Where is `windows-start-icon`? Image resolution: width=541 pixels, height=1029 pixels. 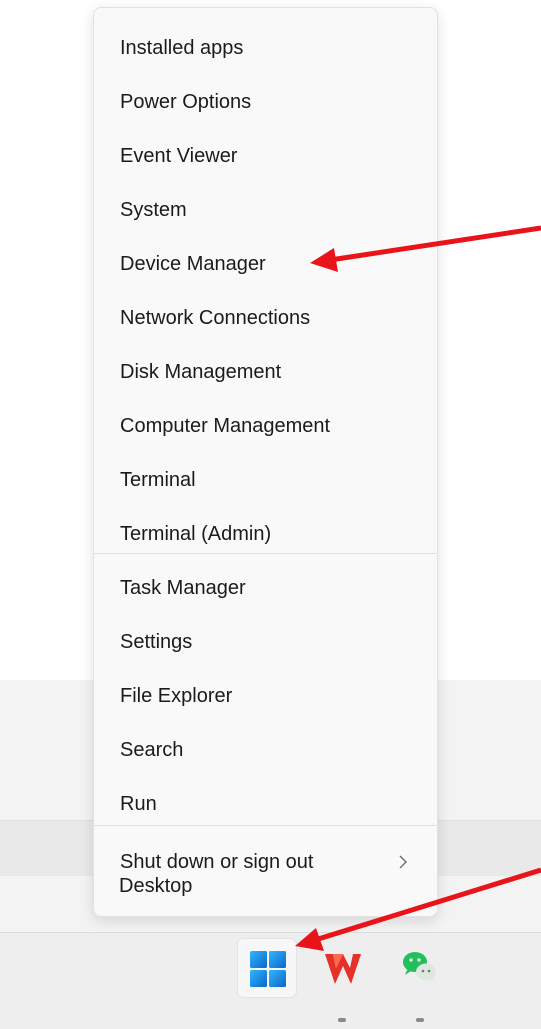
windows-start-icon is located at coordinates (268, 969).